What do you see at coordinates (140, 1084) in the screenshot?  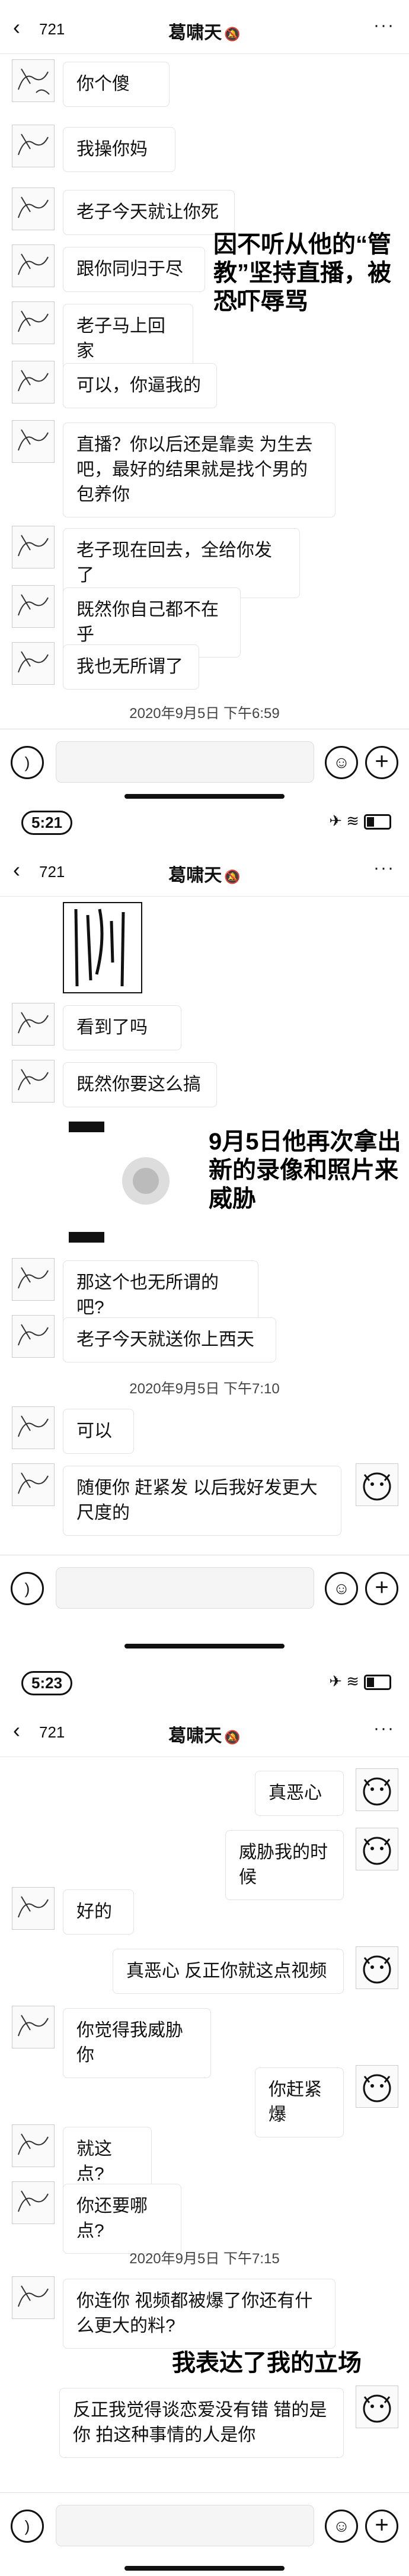 I see `message-bubble: 既然你要这么搞` at bounding box center [140, 1084].